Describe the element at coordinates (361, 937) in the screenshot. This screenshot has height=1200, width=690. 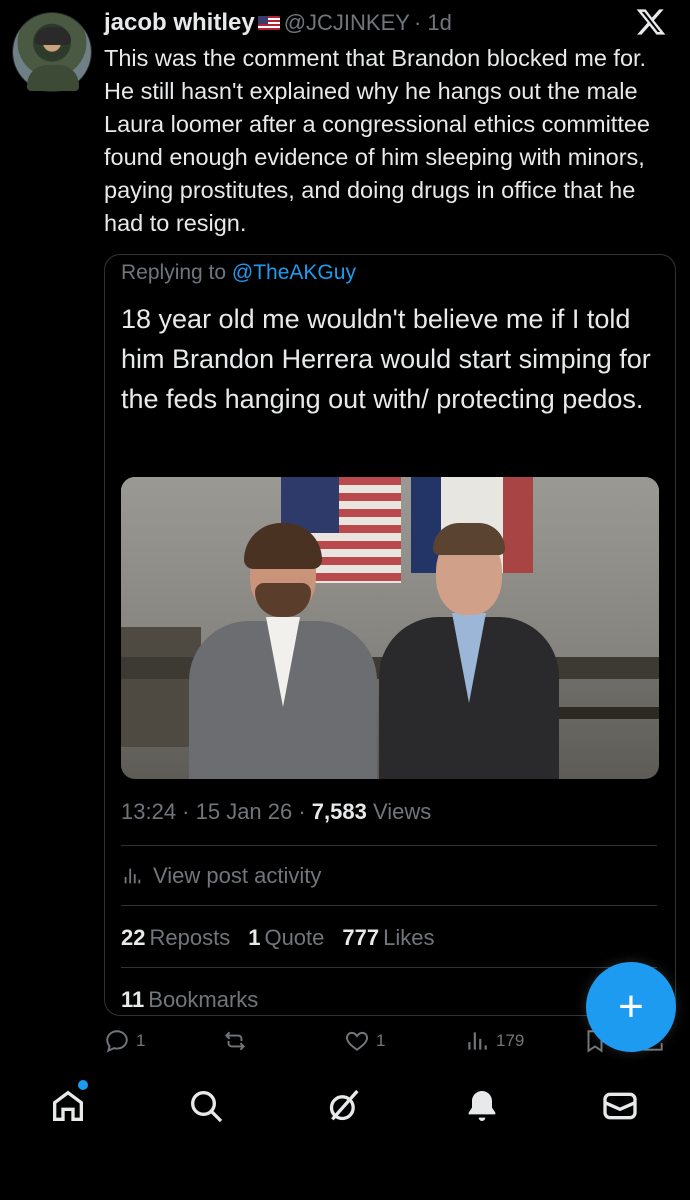
I see `likes-count: 777` at that location.